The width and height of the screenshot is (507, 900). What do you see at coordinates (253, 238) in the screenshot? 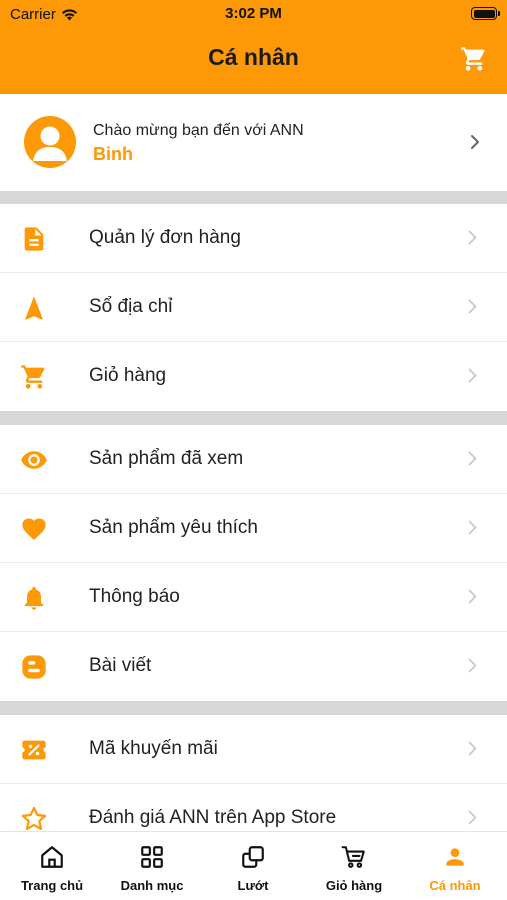
I see `menu-item-orders: Quản lý đơn hàng` at bounding box center [253, 238].